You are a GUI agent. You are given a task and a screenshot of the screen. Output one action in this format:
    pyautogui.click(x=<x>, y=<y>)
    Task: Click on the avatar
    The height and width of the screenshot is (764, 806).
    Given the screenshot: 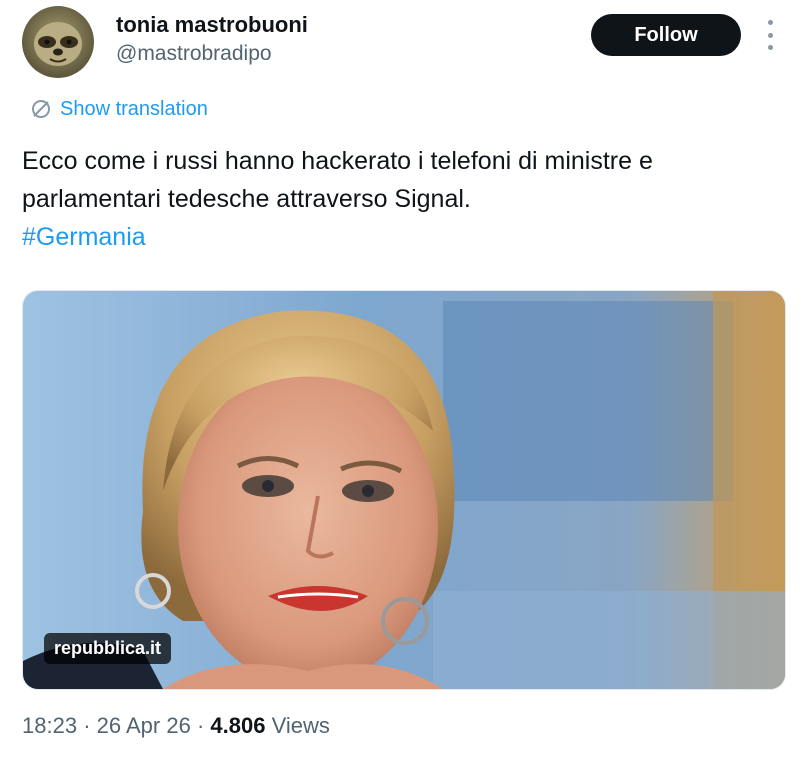 What is the action you would take?
    pyautogui.click(x=58, y=42)
    